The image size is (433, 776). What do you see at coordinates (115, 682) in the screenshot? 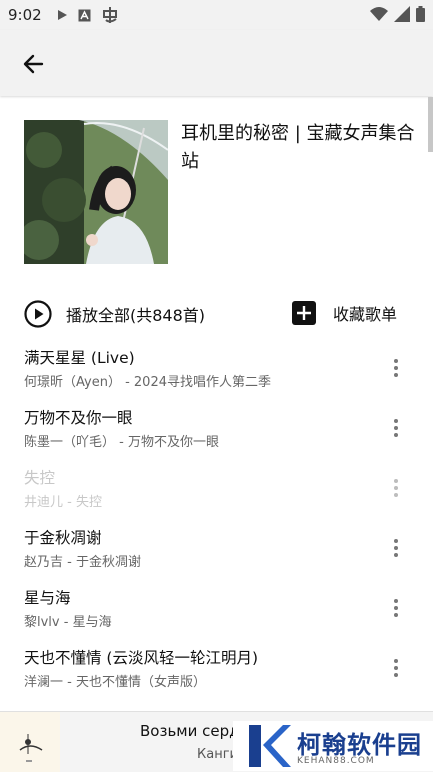
I see `song-subtitle: 洋澜一 - 天也不懂情（女声版）` at bounding box center [115, 682].